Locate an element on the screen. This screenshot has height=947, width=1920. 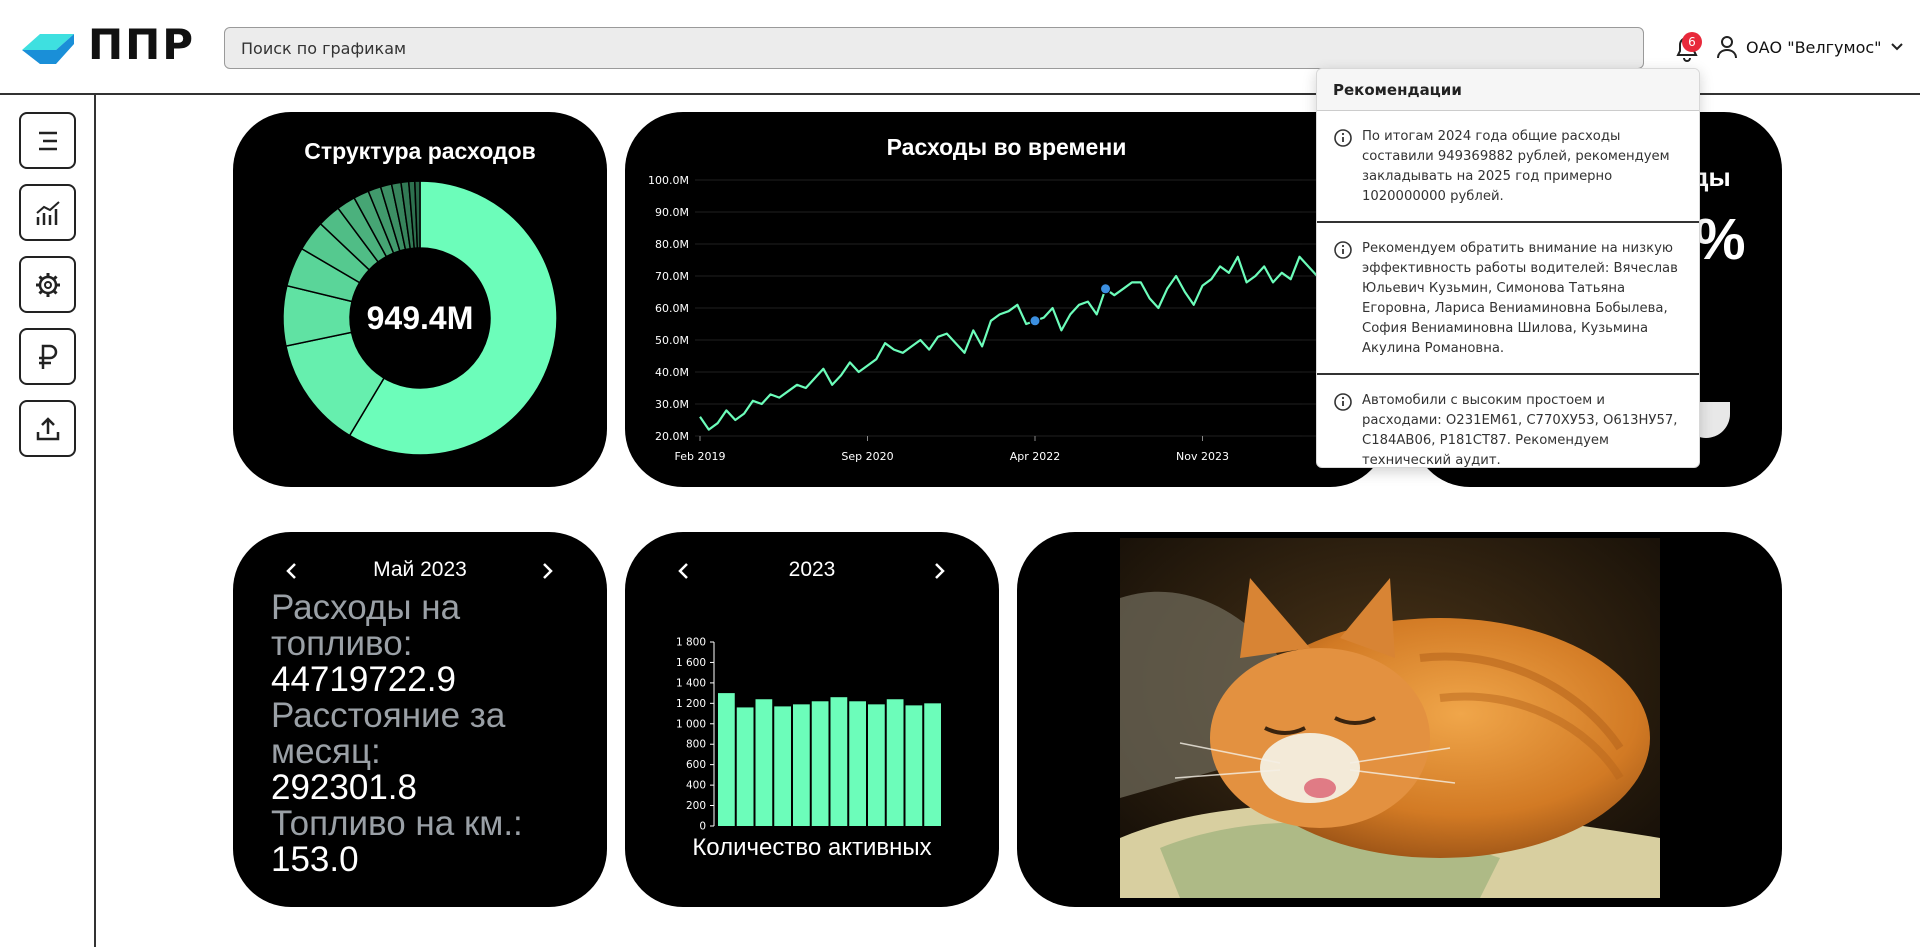
fuel-per-km-label: Топливо на км.: is located at coordinates (397, 823).